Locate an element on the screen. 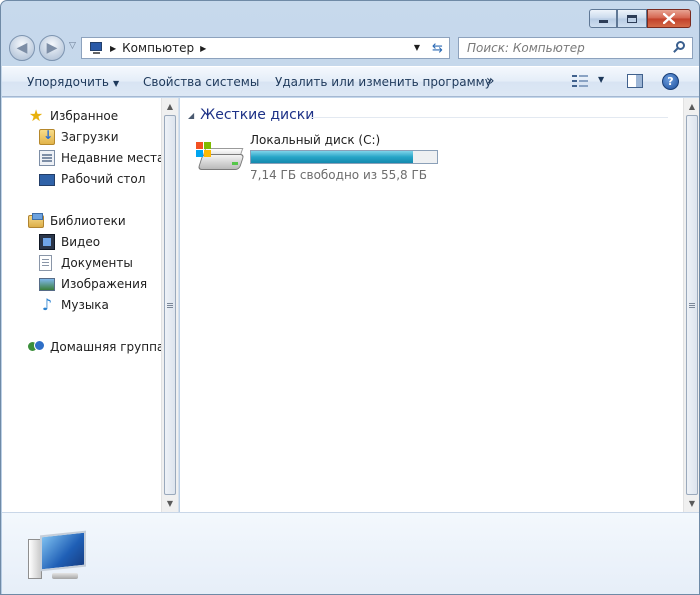 The height and width of the screenshot is (595, 700). sidebar-item-label: Музыка is located at coordinates (85, 305).